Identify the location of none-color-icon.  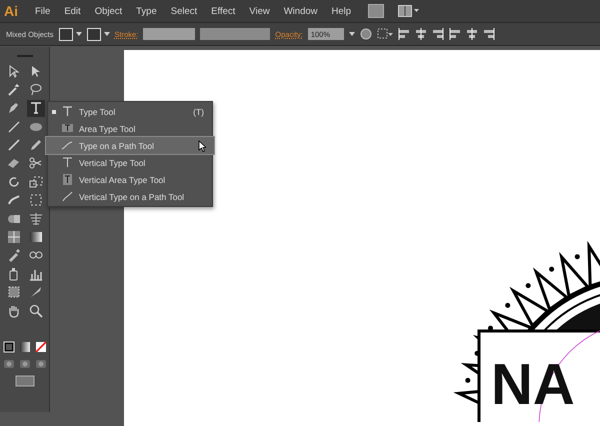
(40, 347).